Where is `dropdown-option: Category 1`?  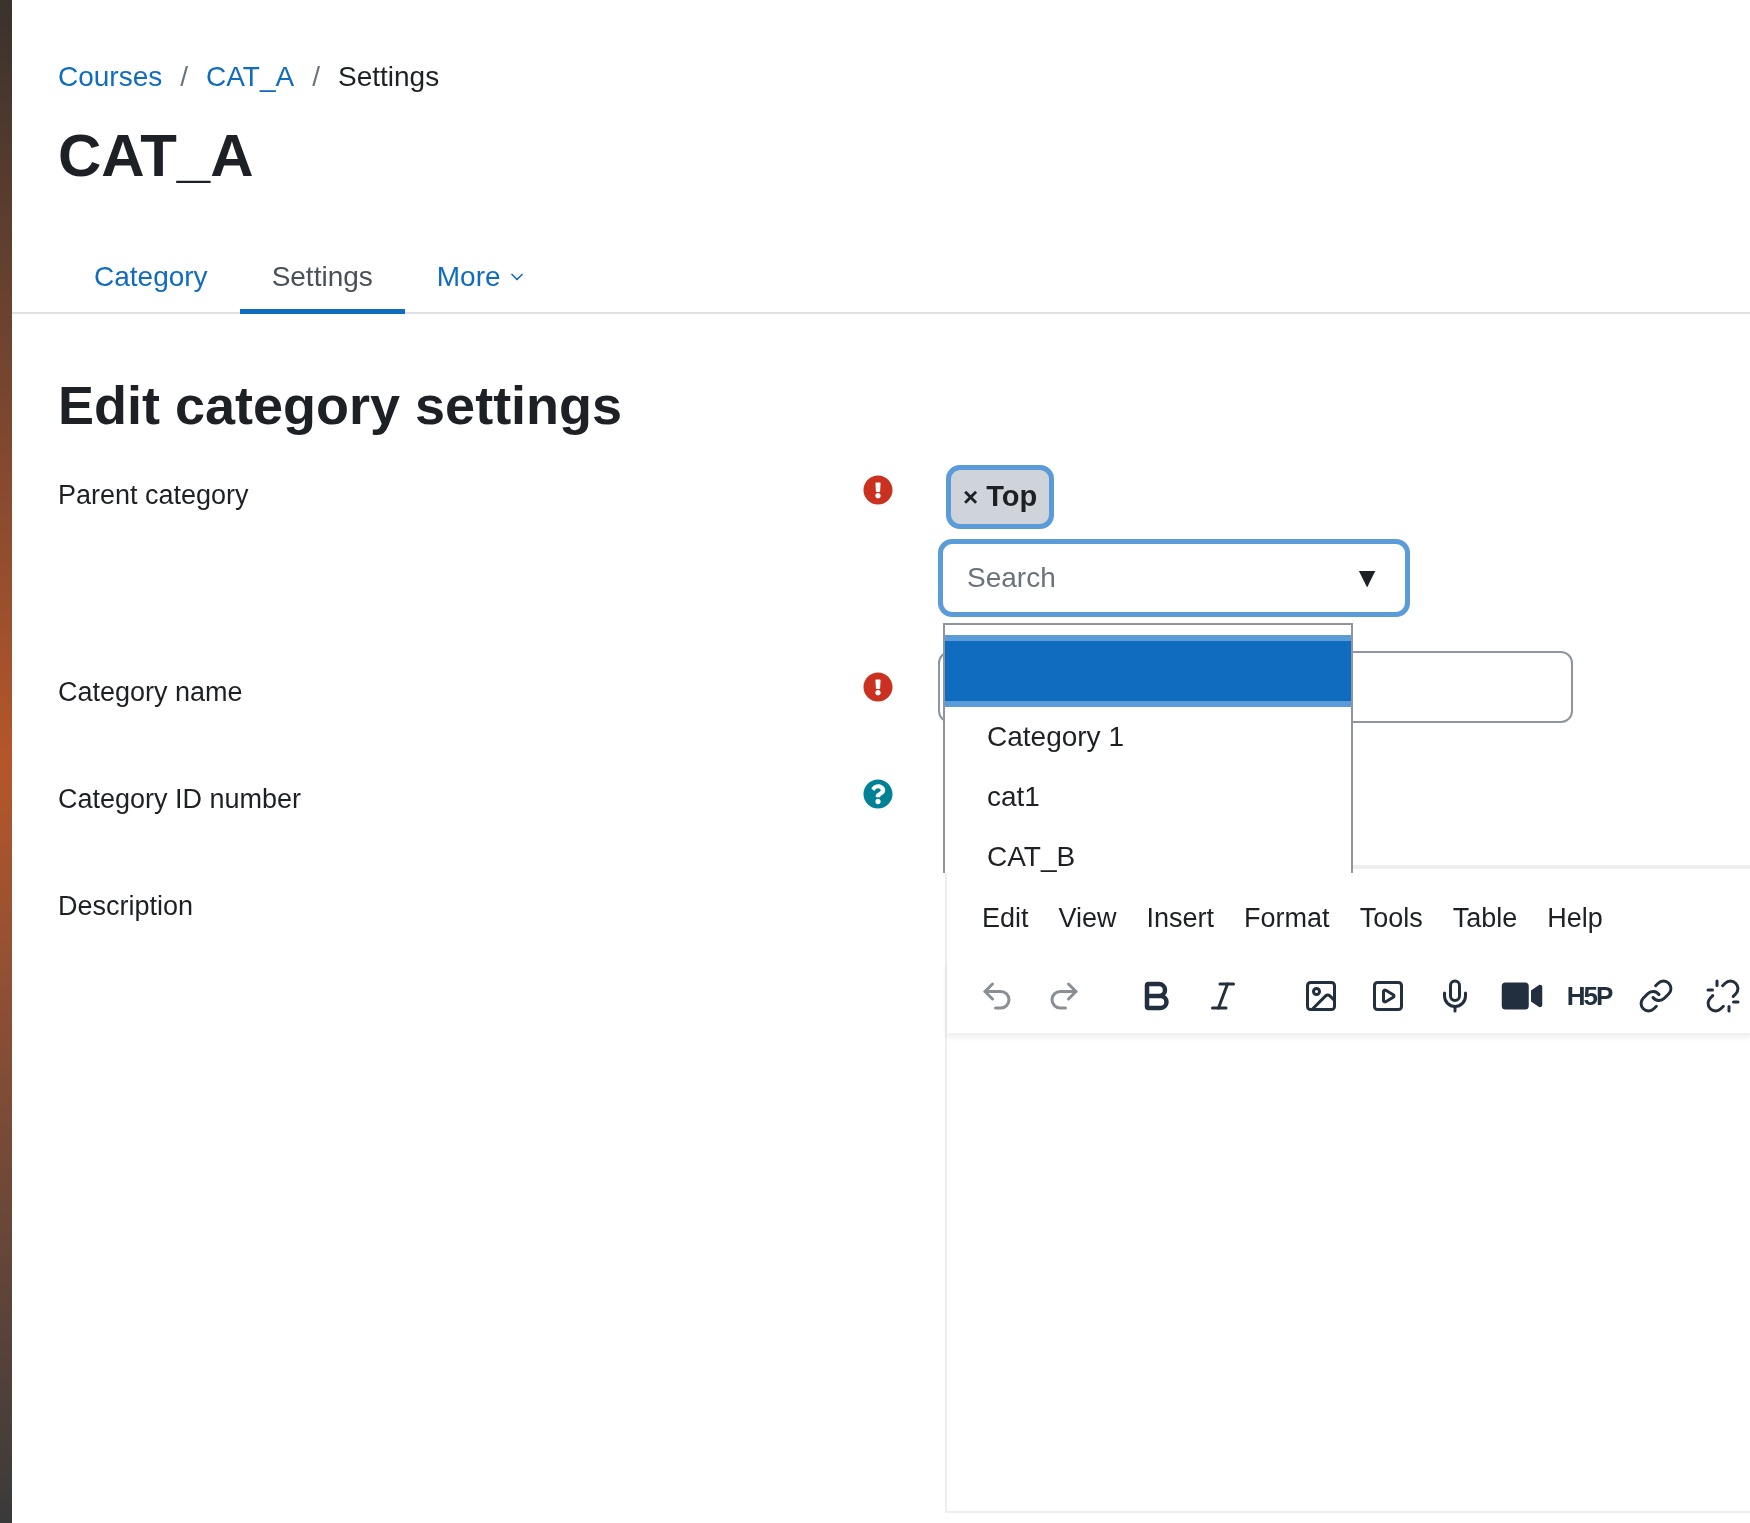 dropdown-option: Category 1 is located at coordinates (1148, 737).